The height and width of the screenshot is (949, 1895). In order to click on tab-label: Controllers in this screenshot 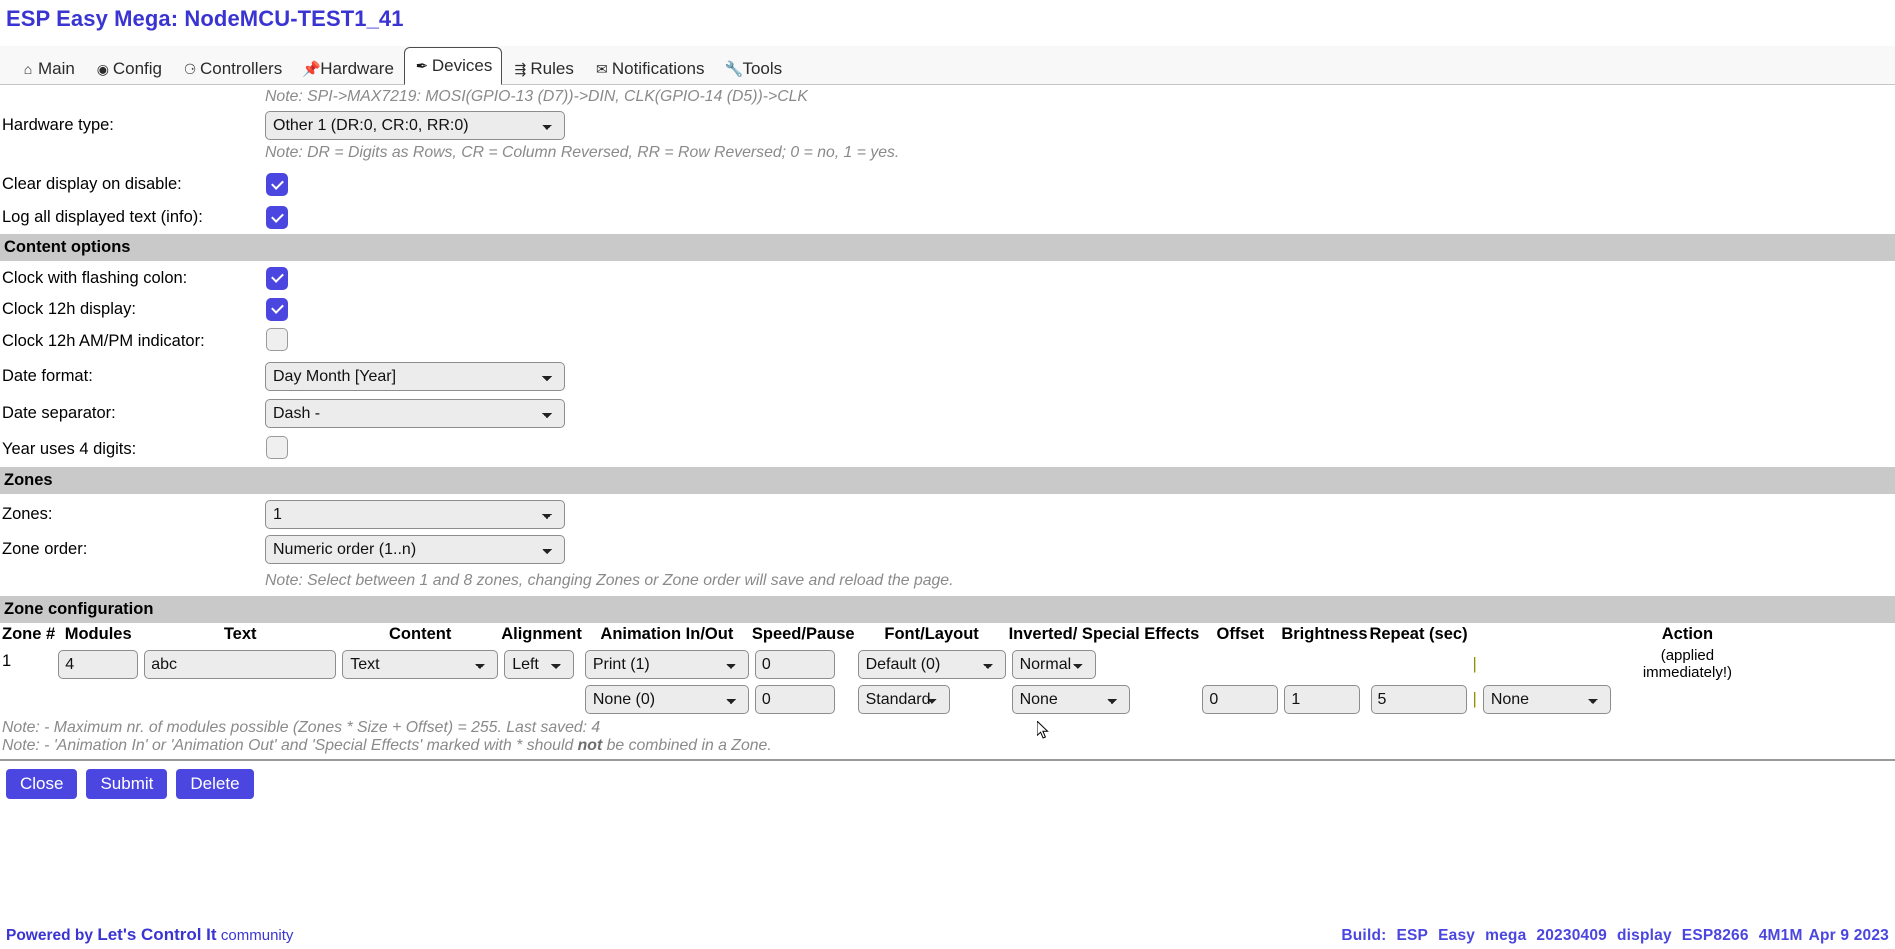, I will do `click(241, 68)`.